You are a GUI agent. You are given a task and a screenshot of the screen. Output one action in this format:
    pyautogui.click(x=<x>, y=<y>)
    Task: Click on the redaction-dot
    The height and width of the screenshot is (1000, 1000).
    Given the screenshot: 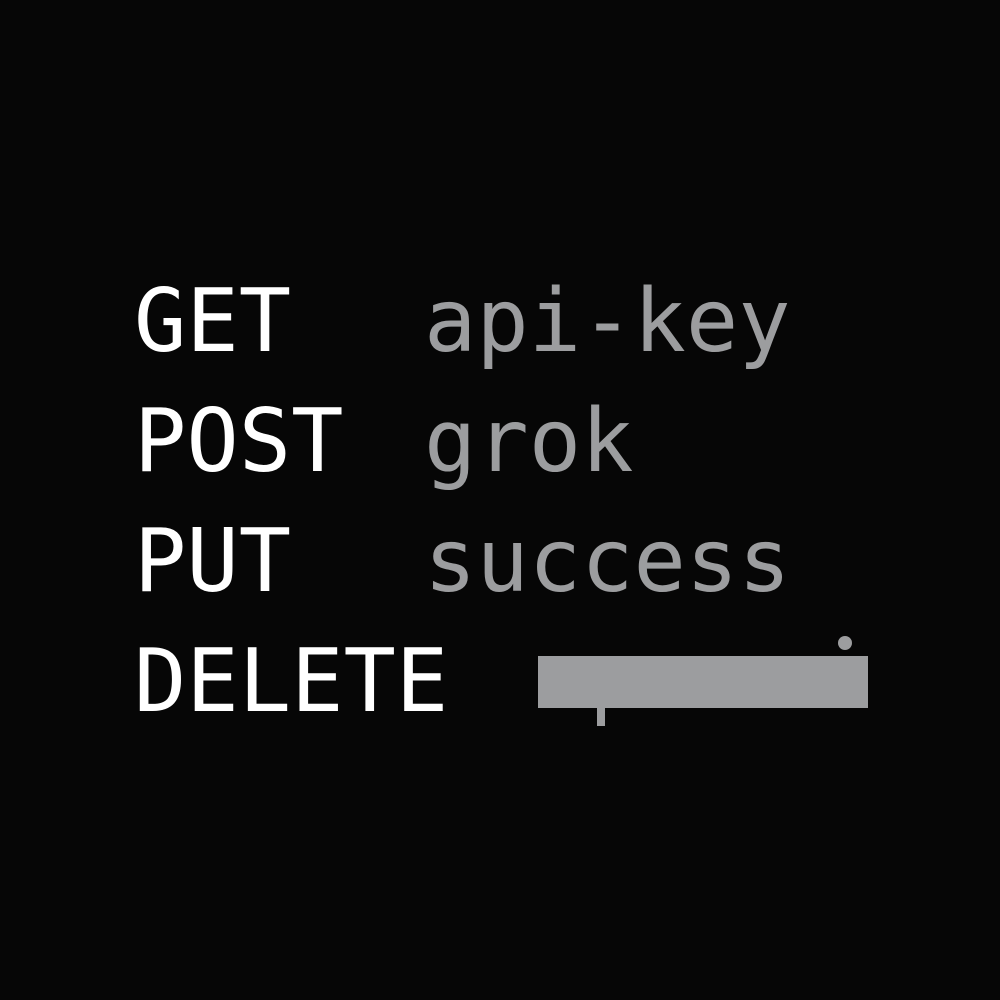 What is the action you would take?
    pyautogui.click(x=845, y=643)
    